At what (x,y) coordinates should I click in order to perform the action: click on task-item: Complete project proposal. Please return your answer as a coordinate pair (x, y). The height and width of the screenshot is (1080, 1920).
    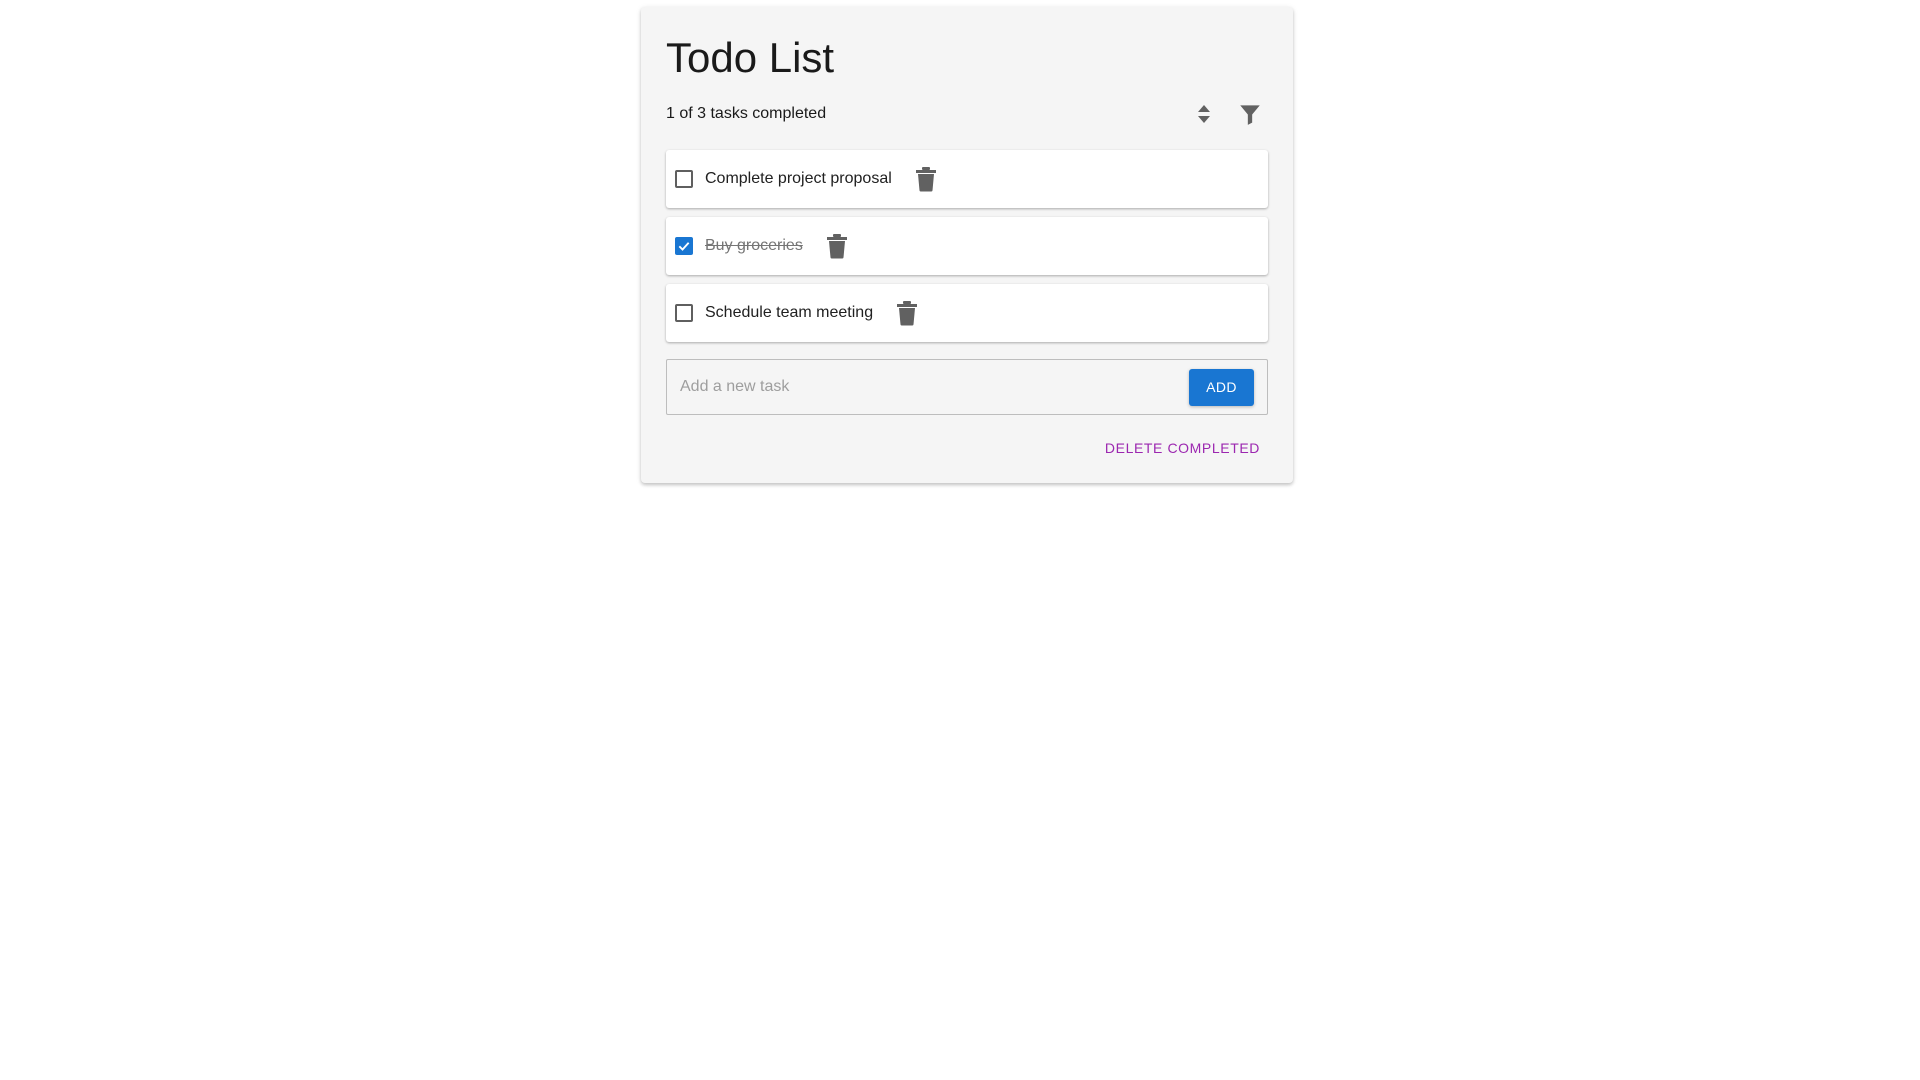
    Looking at the image, I should click on (967, 179).